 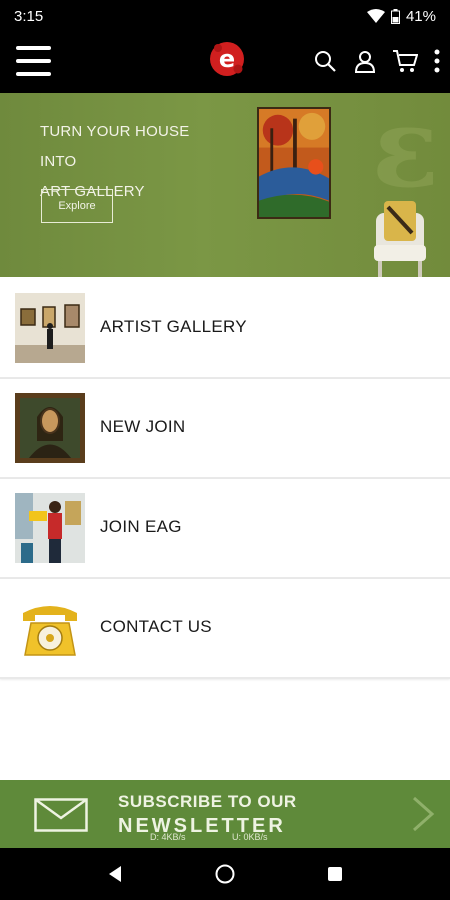 I want to click on battery-percent: 41%, so click(x=420, y=16).